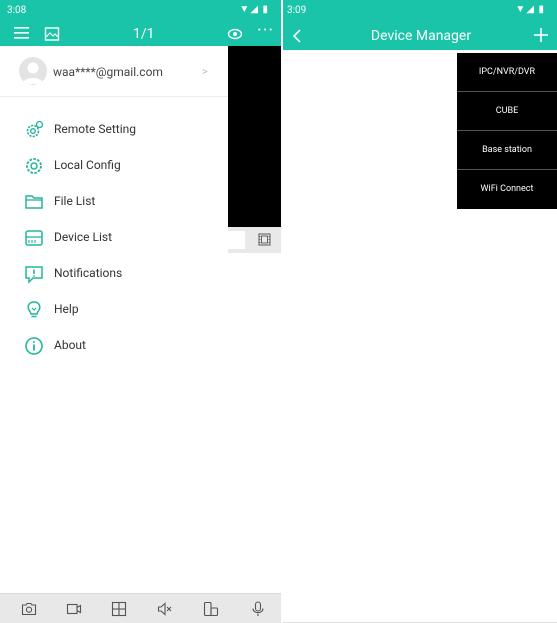 This screenshot has height=623, width=557. What do you see at coordinates (205, 71) in the screenshot?
I see `chevron-right-icon: >` at bounding box center [205, 71].